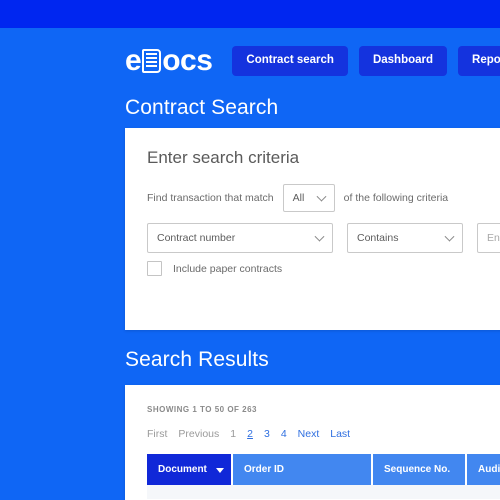  Describe the element at coordinates (228, 268) in the screenshot. I see `include-paper-contracts-label: Include paper contracts` at that location.